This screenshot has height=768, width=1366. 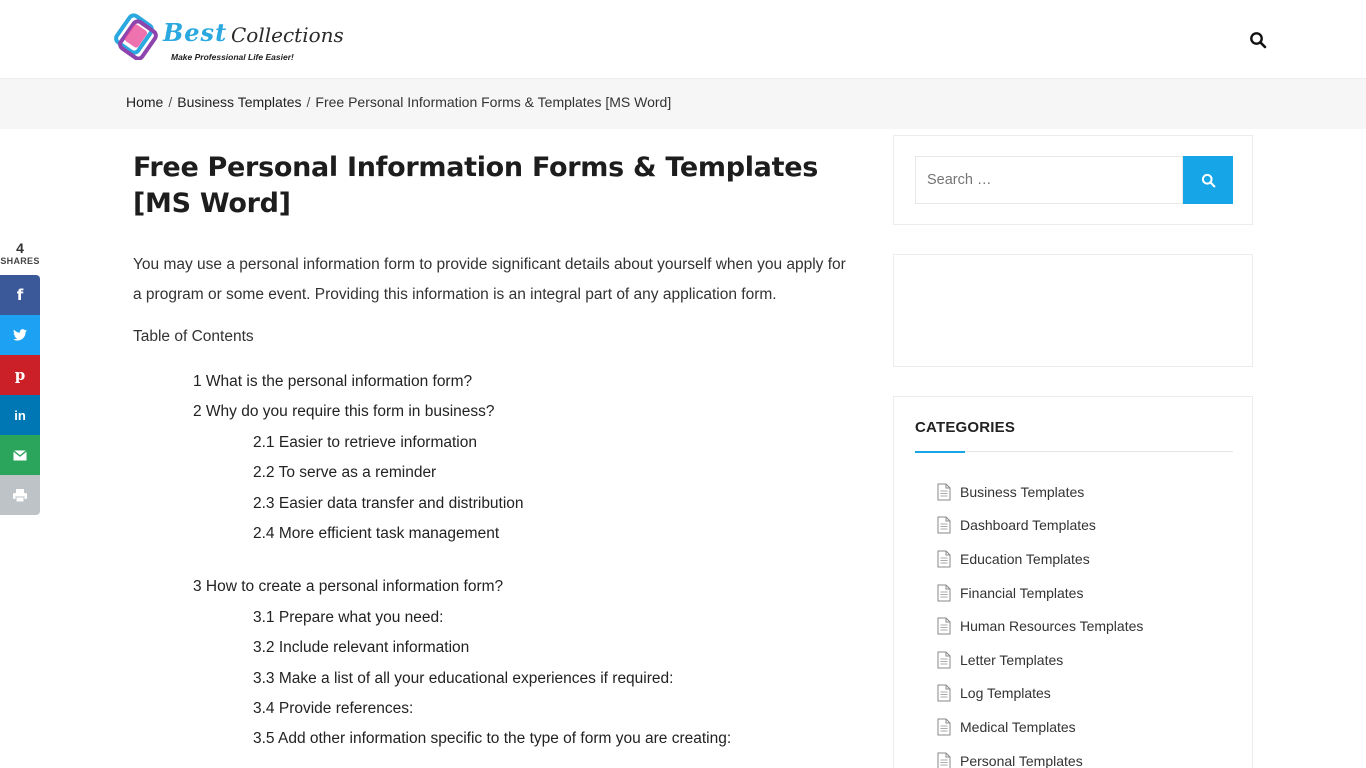 What do you see at coordinates (144, 102) in the screenshot?
I see `breadcrumb-home: Home` at bounding box center [144, 102].